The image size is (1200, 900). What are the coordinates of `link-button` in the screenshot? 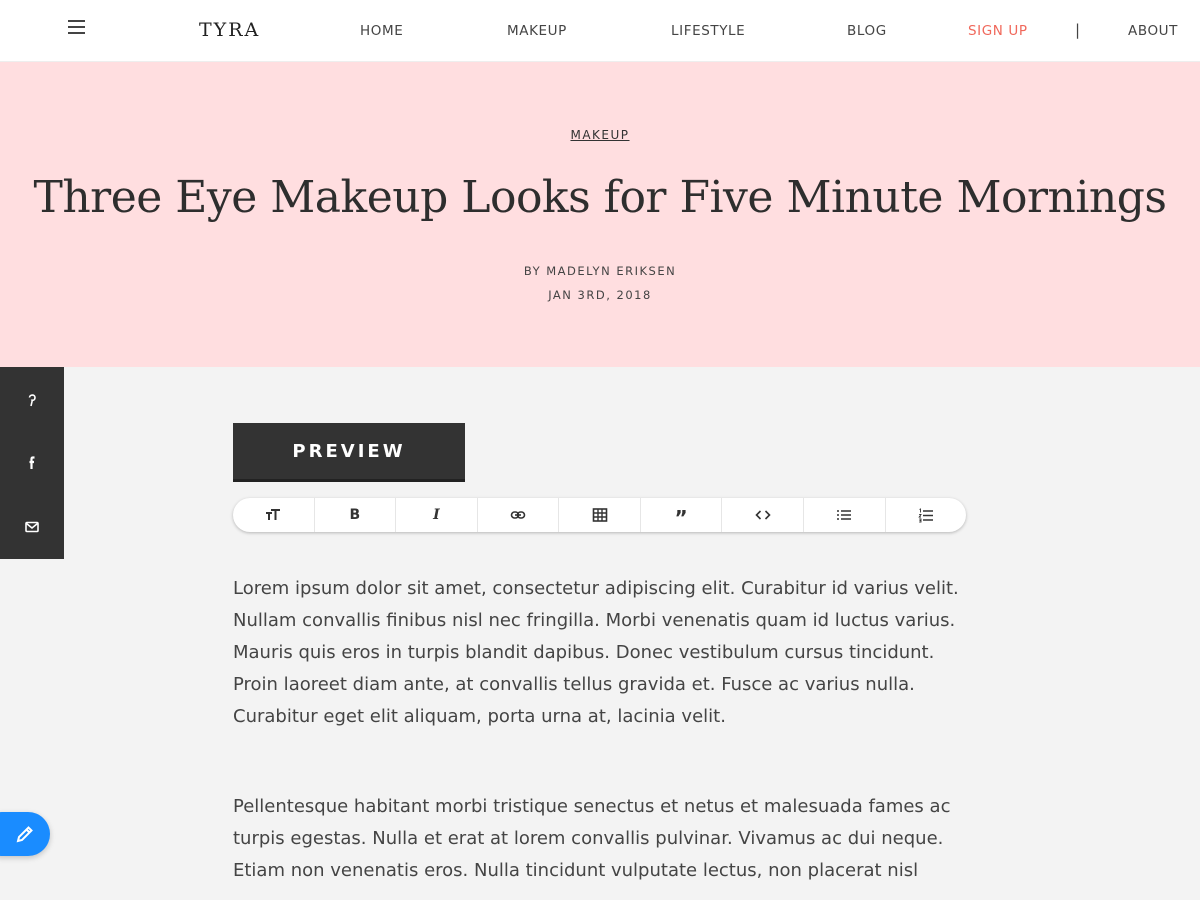 It's located at (519, 515).